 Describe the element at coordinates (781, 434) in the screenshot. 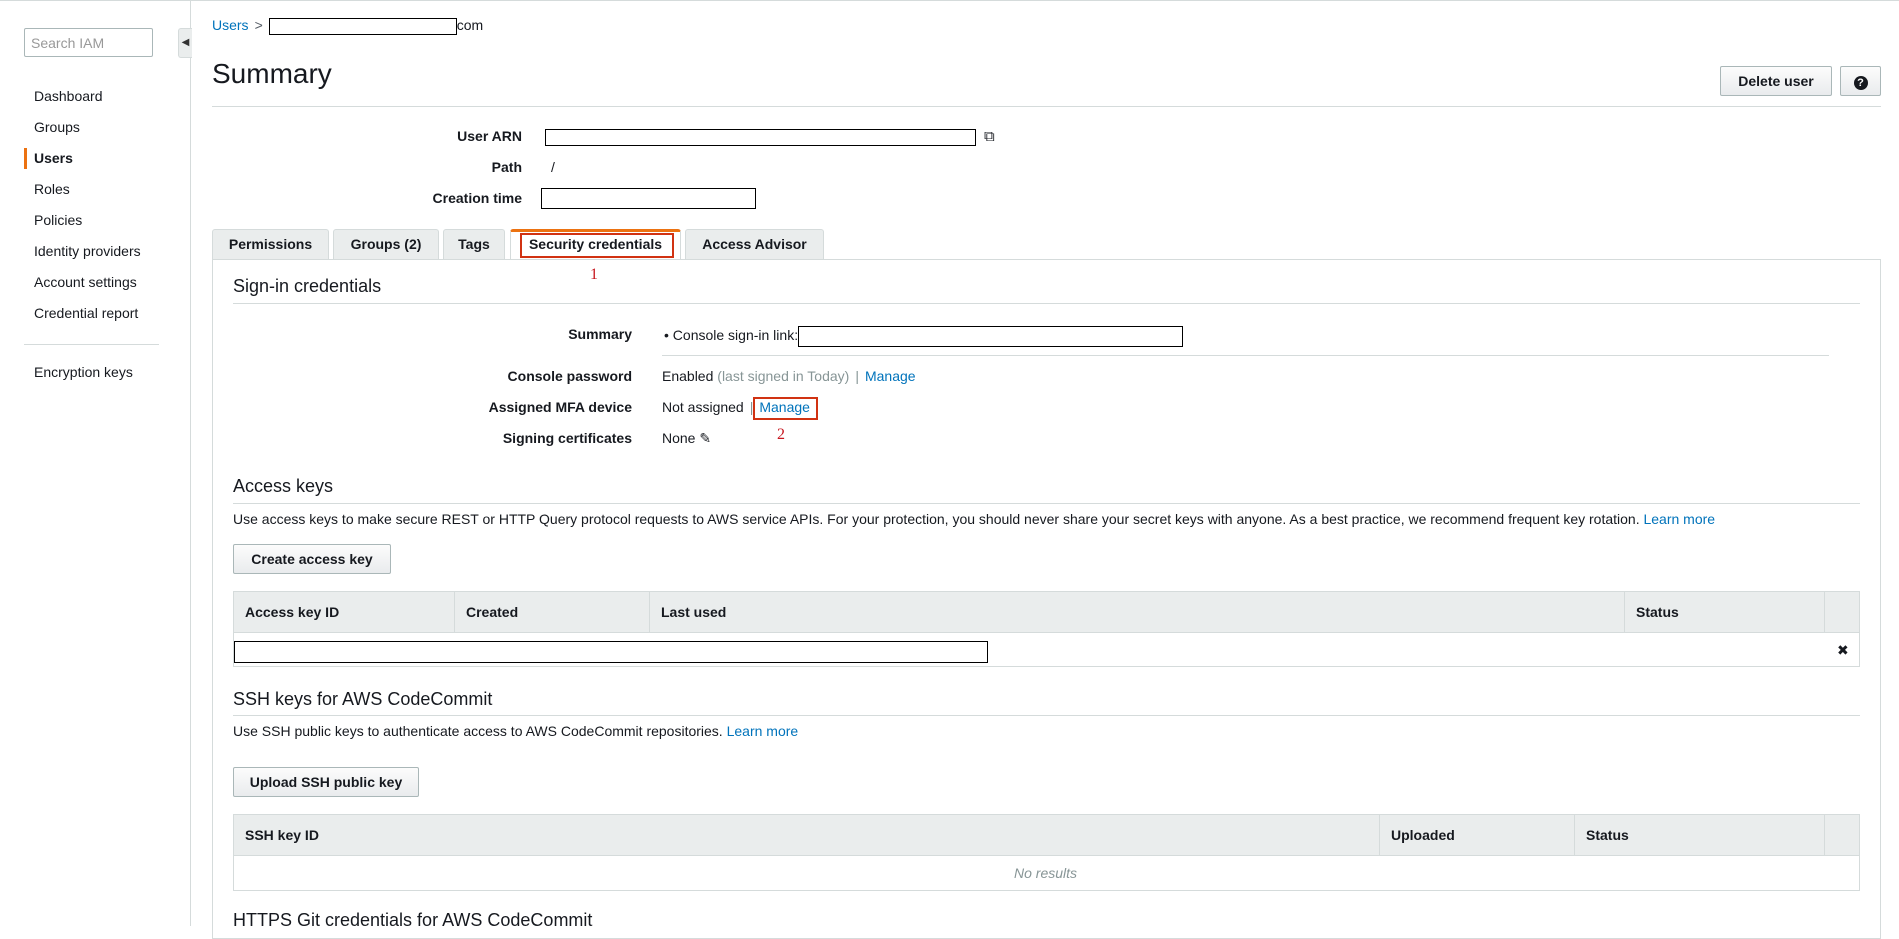

I see `annotation-label-2: 2` at that location.